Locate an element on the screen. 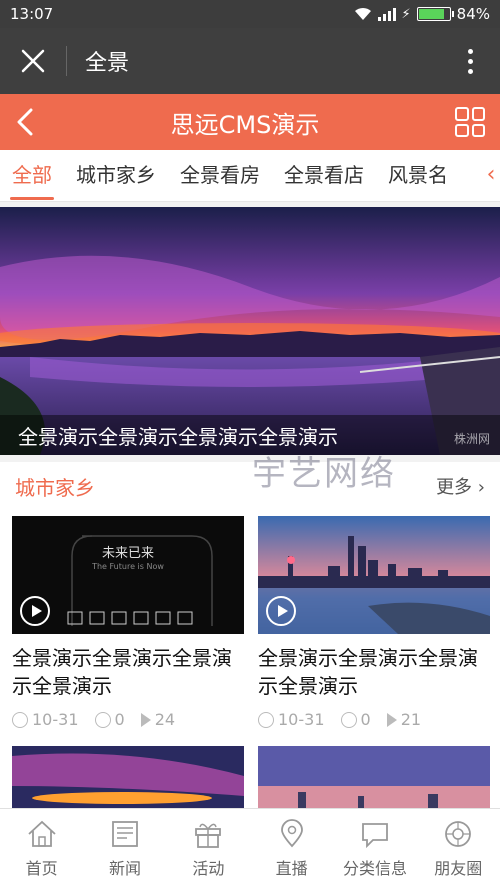 This screenshot has width=500, height=888. nav-classifieds: 分类信息 is located at coordinates (374, 848).